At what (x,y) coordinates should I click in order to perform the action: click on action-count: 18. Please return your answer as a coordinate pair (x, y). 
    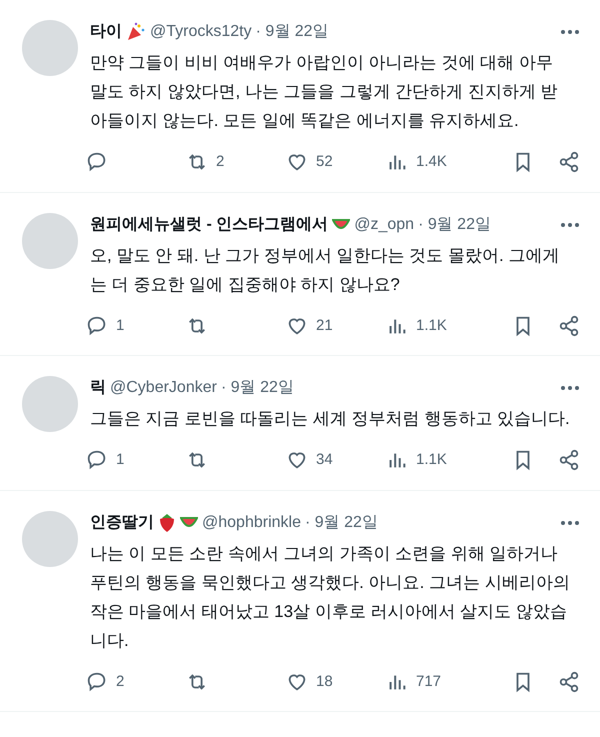
    Looking at the image, I should click on (324, 682).